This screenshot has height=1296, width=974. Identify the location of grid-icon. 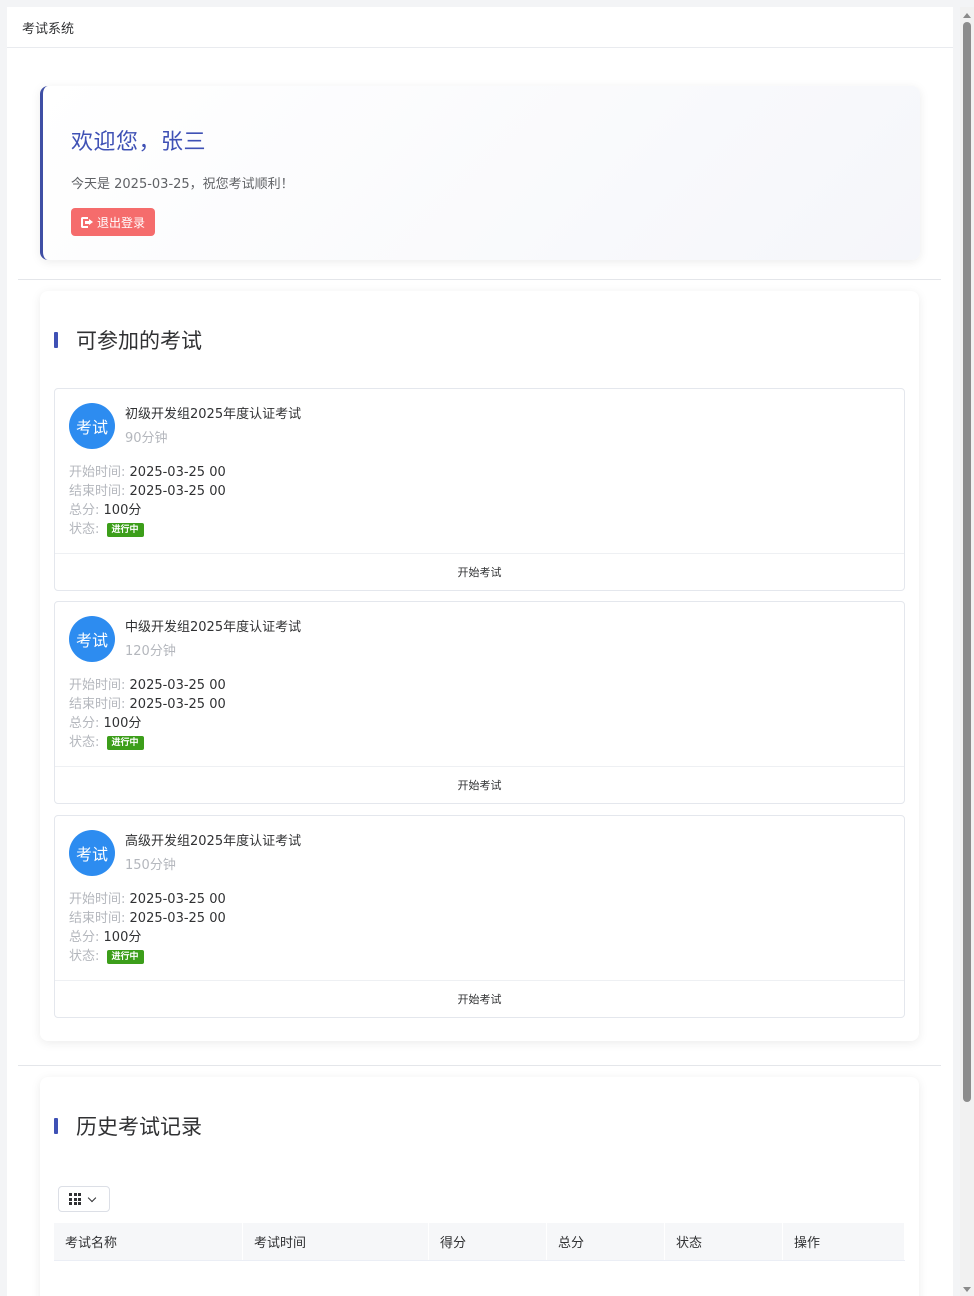
(75, 1199).